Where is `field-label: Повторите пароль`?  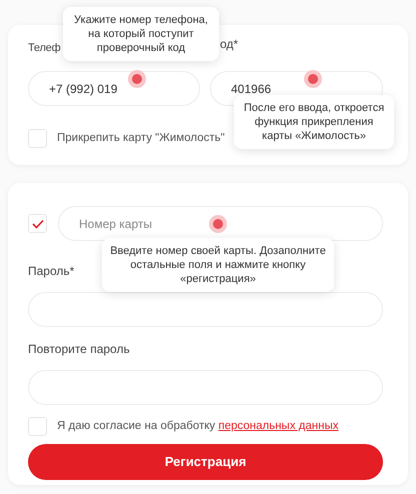 field-label: Повторите пароль is located at coordinates (79, 349).